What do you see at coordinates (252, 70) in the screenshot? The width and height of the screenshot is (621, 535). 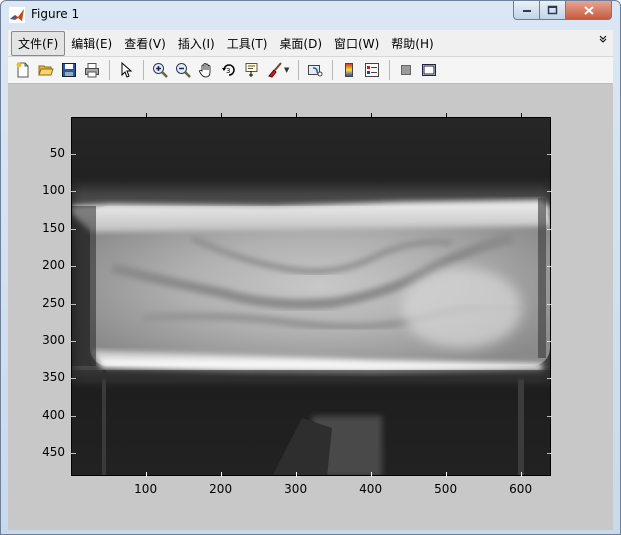 I see `data-cursor-icon` at bounding box center [252, 70].